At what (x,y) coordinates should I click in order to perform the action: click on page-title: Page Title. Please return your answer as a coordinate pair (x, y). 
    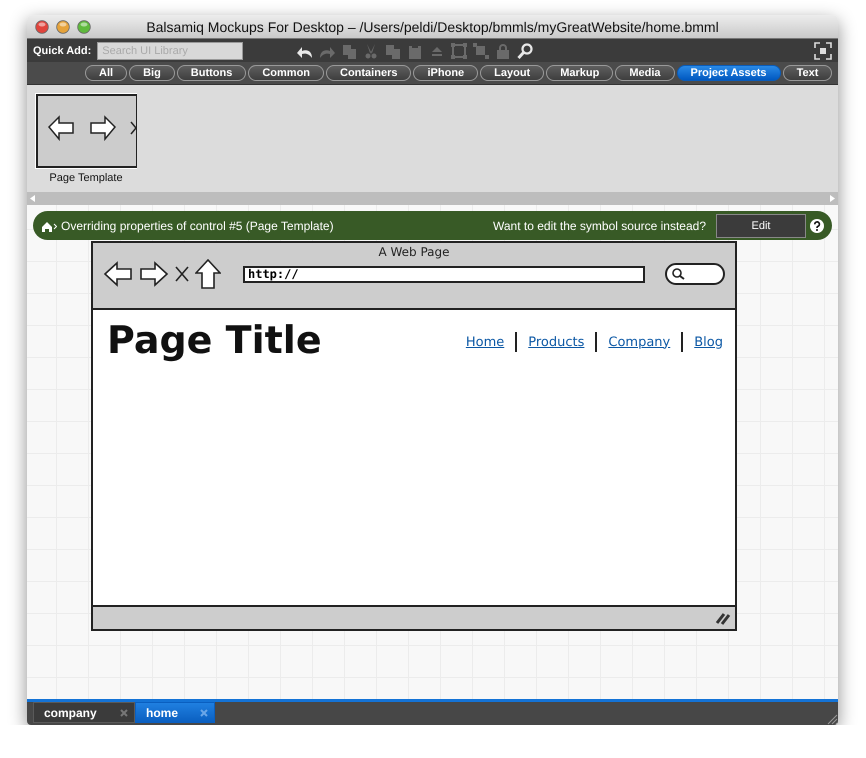
    Looking at the image, I should click on (214, 340).